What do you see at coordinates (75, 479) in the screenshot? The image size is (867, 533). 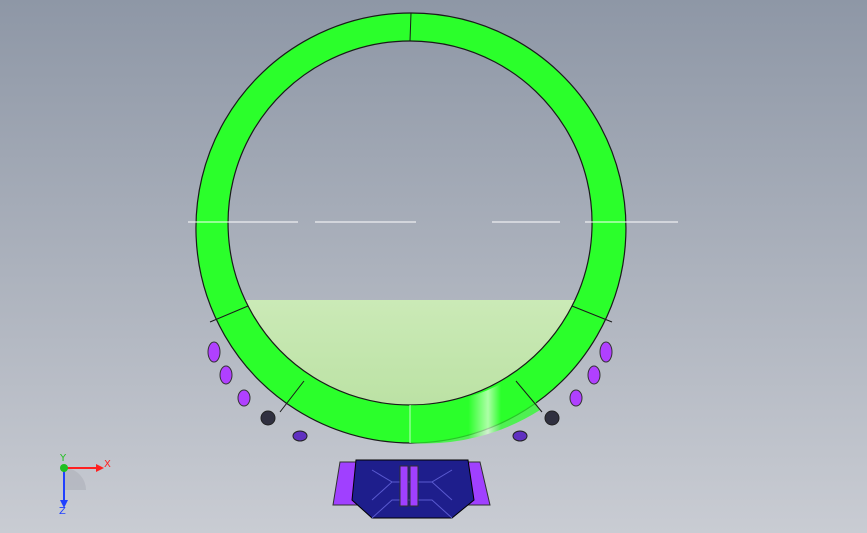 I see `triad-quadrant` at bounding box center [75, 479].